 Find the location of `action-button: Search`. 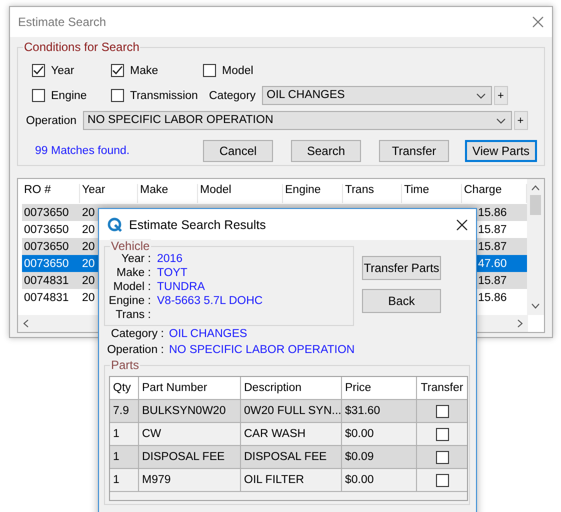

action-button: Search is located at coordinates (326, 151).